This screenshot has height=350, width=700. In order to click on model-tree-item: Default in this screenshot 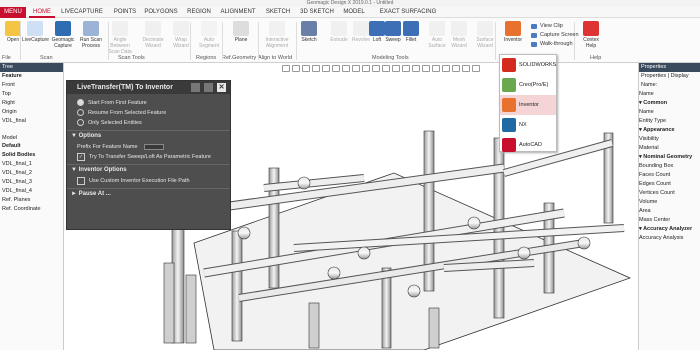, I will do `click(31, 146)`.